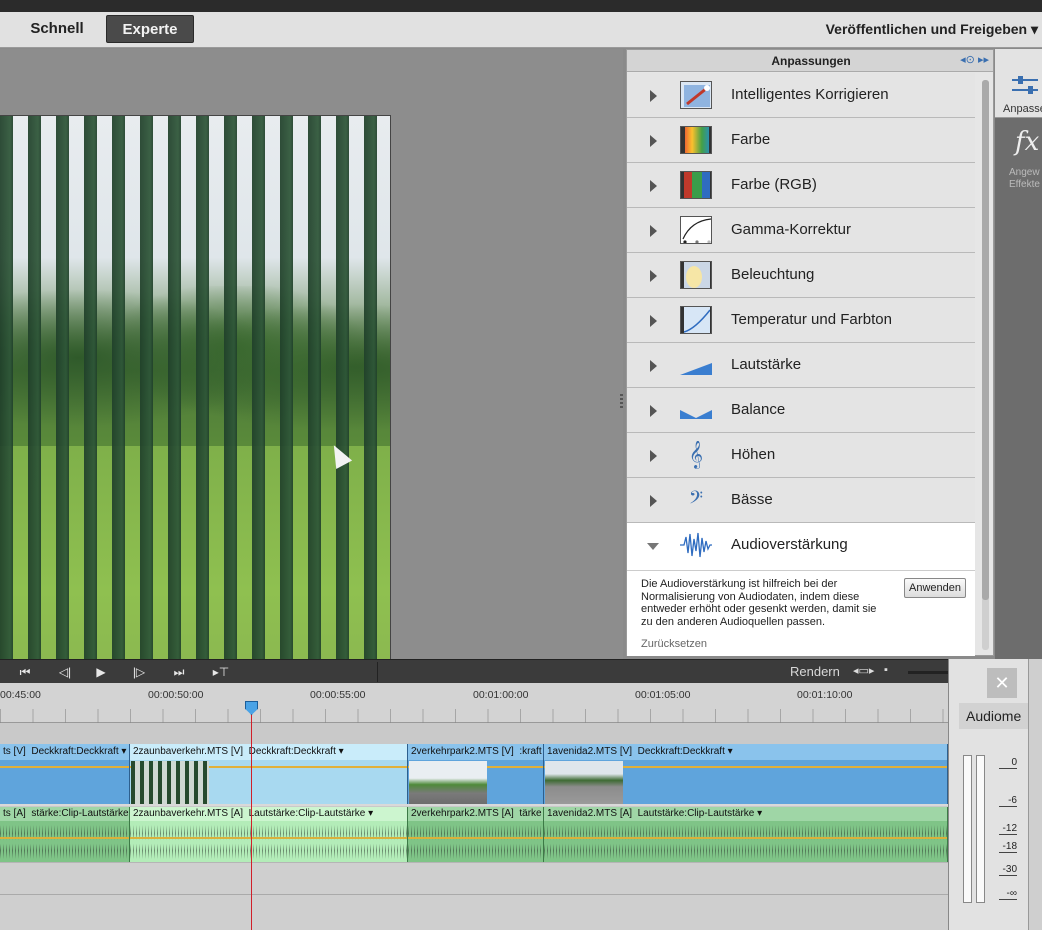 This screenshot has width=1042, height=930. Describe the element at coordinates (1022, 109) in the screenshot. I see `adjustments-tab-label: Anpasse` at that location.